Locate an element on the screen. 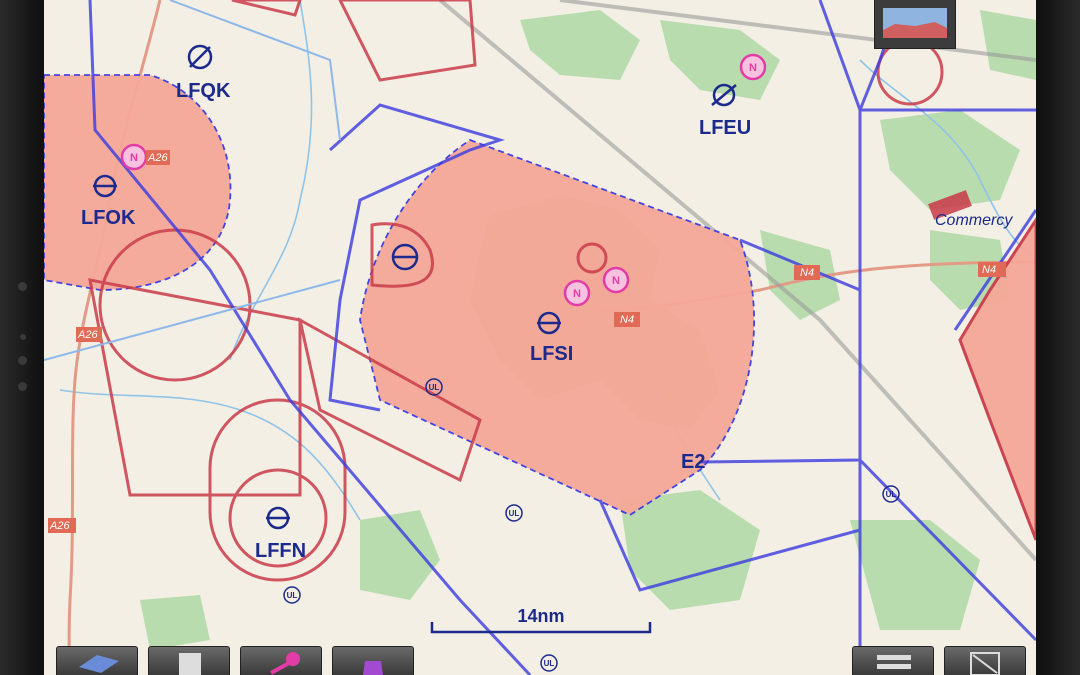 Image resolution: width=1080 pixels, height=675 pixels. scale-bar-label: 14nm is located at coordinates (540, 616).